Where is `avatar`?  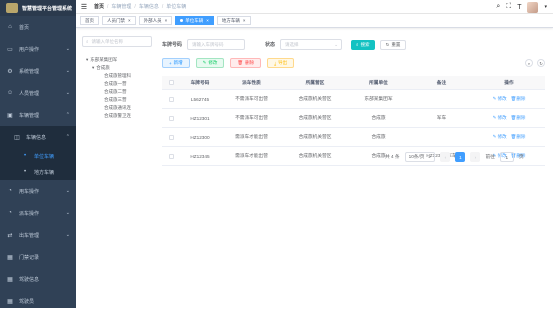
avatar is located at coordinates (533, 7).